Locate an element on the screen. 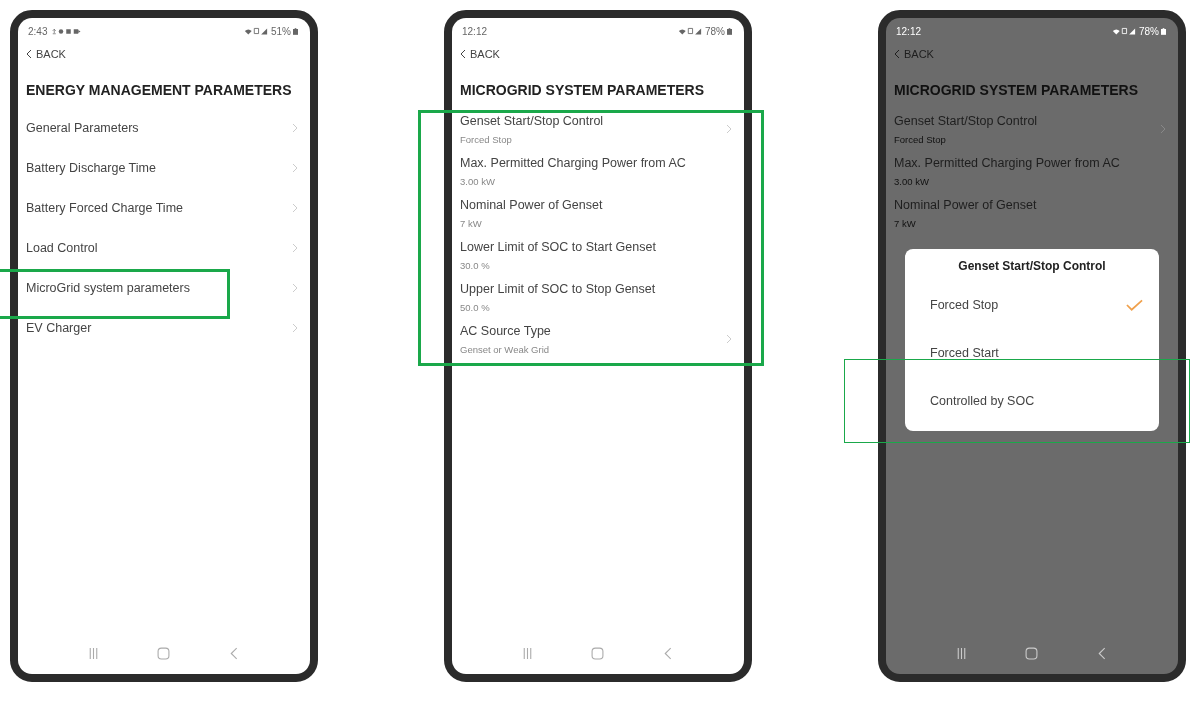  settings-item: AC Source Type Genset or Weak Grid is located at coordinates (598, 339).